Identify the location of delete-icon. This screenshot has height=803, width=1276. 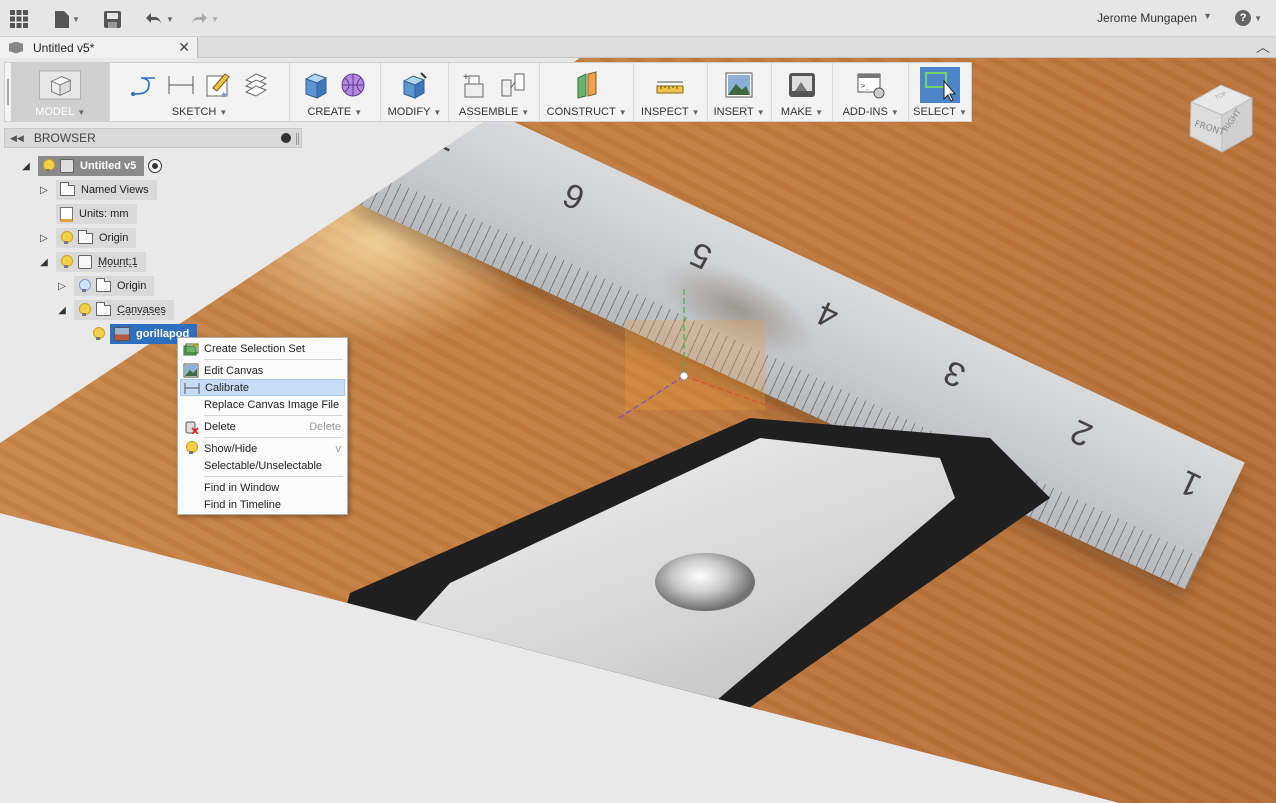
(192, 427).